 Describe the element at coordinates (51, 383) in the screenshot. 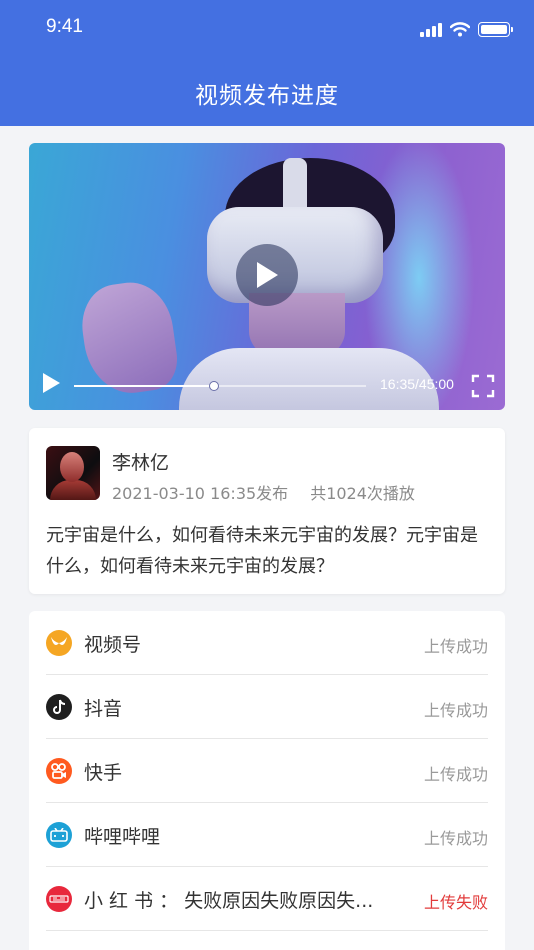

I see `play-small-icon` at that location.